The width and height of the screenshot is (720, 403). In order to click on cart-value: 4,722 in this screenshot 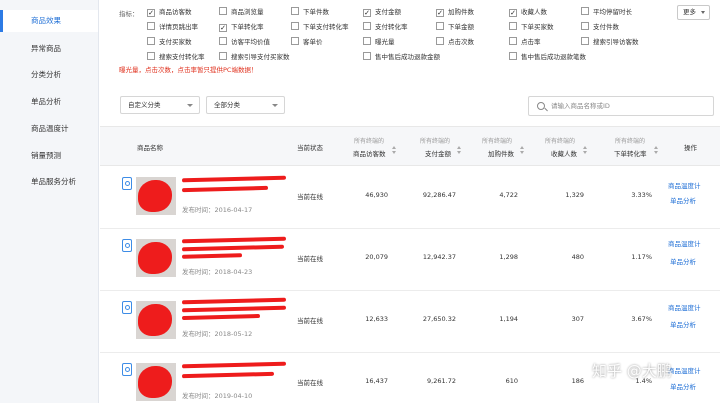, I will do `click(508, 195)`.